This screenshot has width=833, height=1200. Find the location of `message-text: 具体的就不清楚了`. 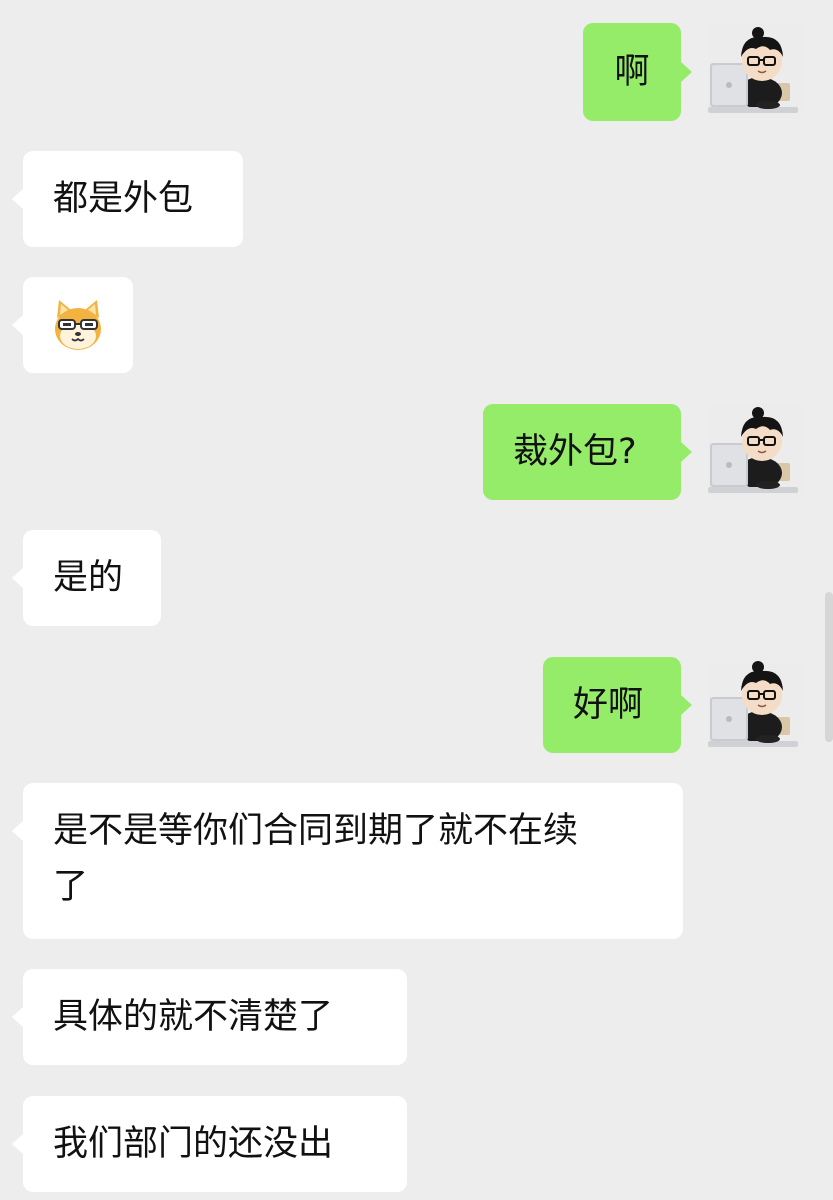

message-text: 具体的就不清楚了 is located at coordinates (193, 1017).